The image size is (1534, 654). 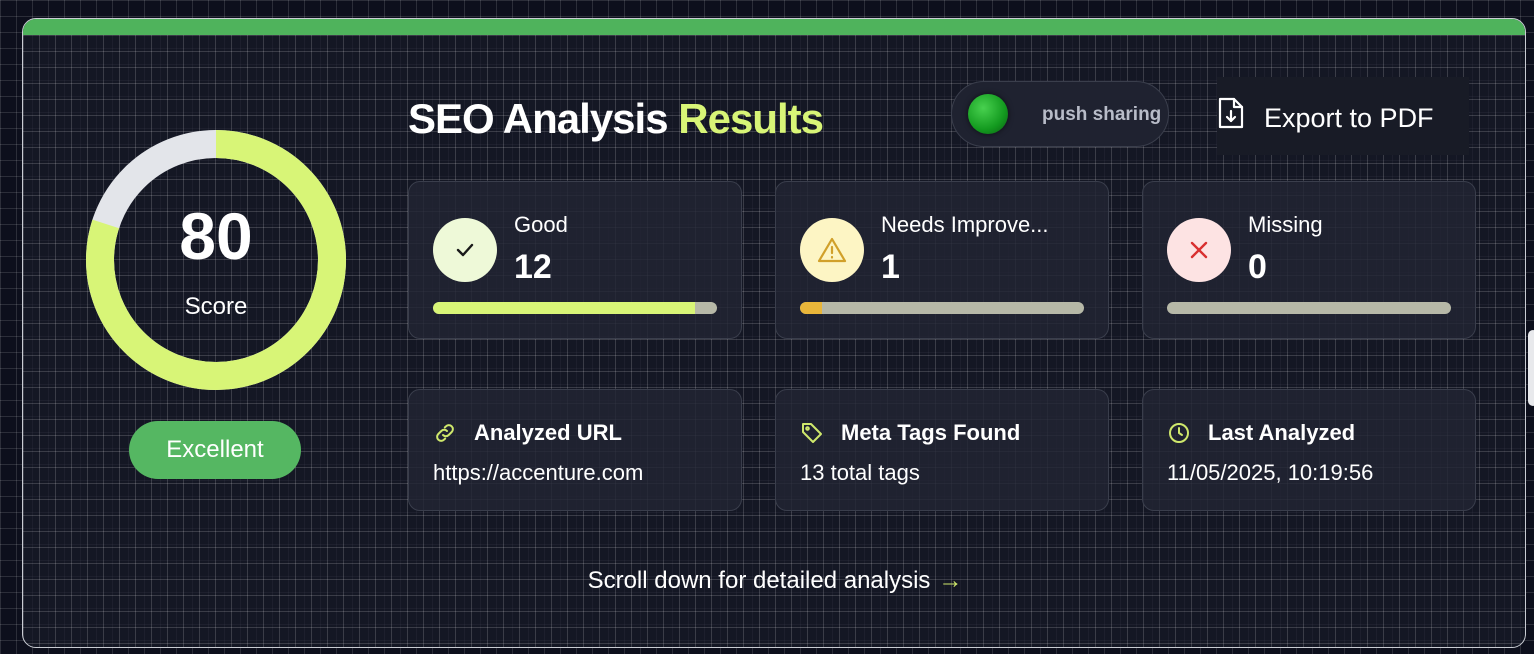 I want to click on page-title: SEO Analysis Results, so click(x=616, y=119).